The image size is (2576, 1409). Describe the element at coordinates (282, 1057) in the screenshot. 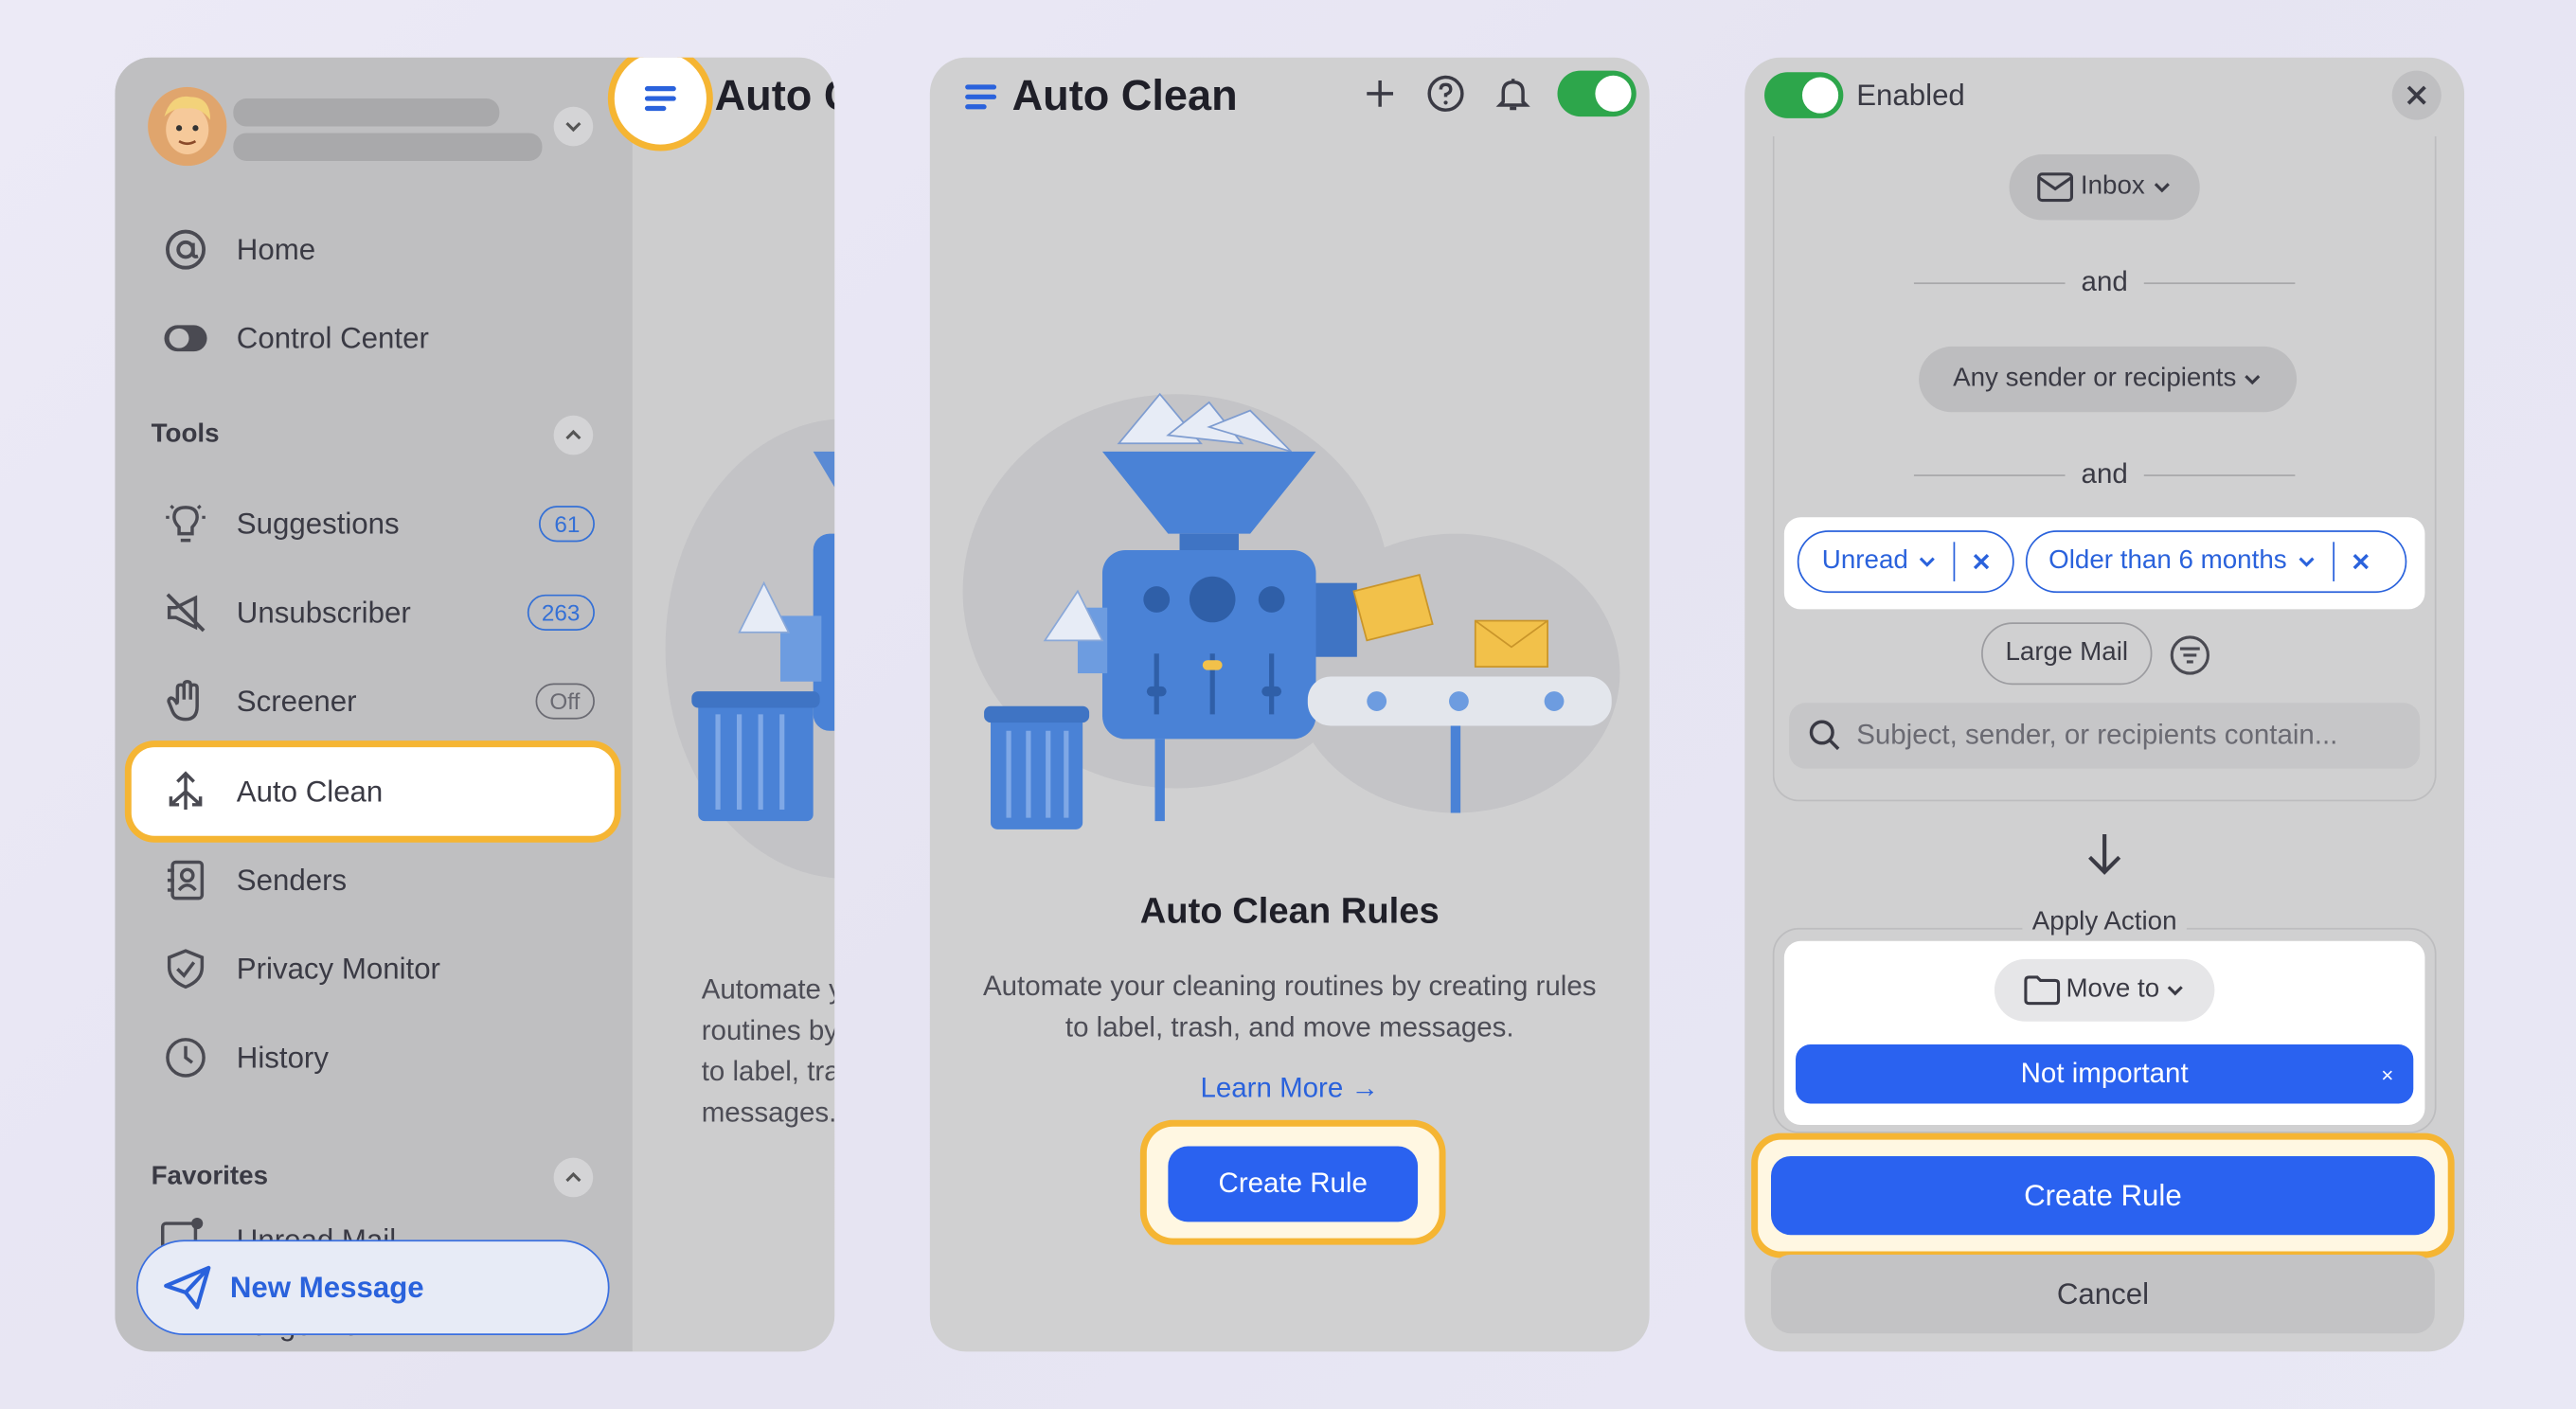

I see `sidebar-item-label: History` at that location.